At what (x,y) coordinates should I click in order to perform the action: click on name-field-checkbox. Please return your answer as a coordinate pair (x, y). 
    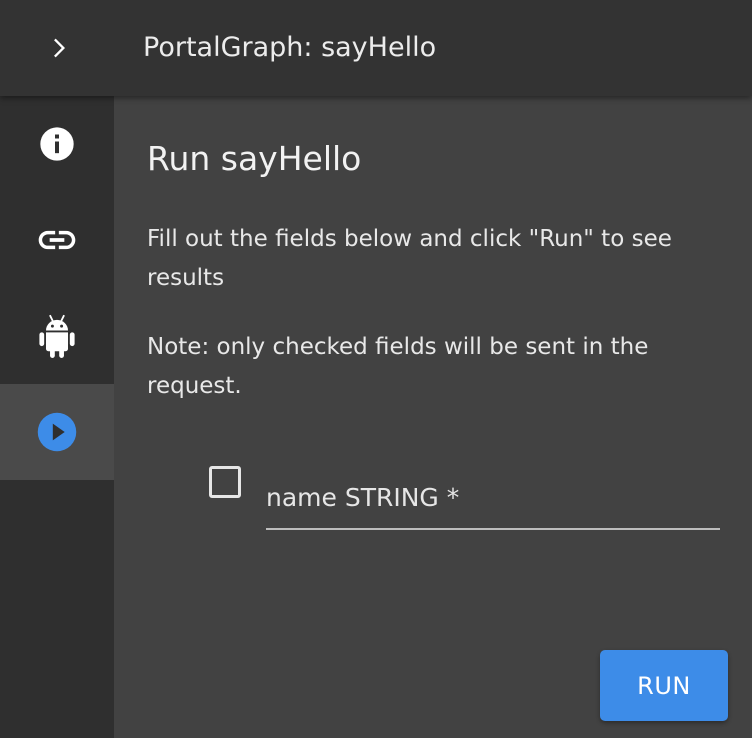
    Looking at the image, I should click on (225, 482).